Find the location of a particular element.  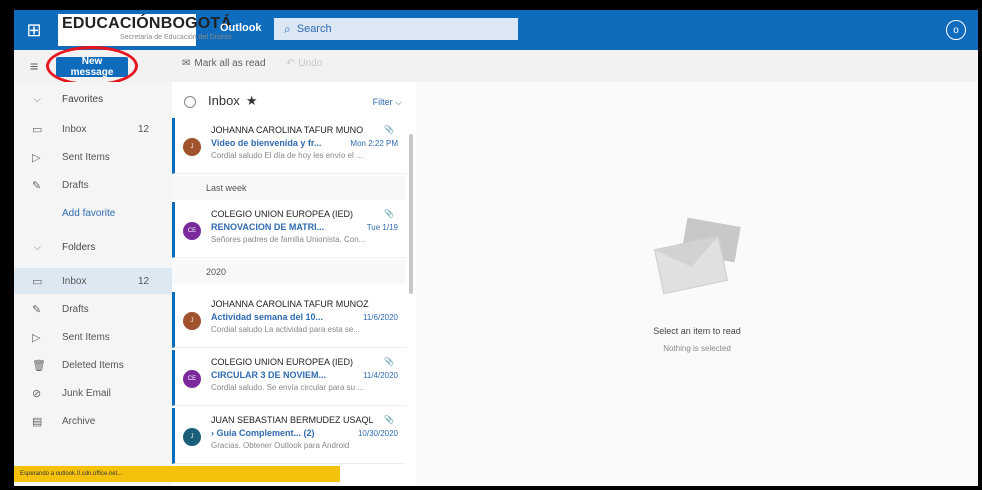

email-preview: Gracias. Obtener Outlook para Android is located at coordinates (280, 445).